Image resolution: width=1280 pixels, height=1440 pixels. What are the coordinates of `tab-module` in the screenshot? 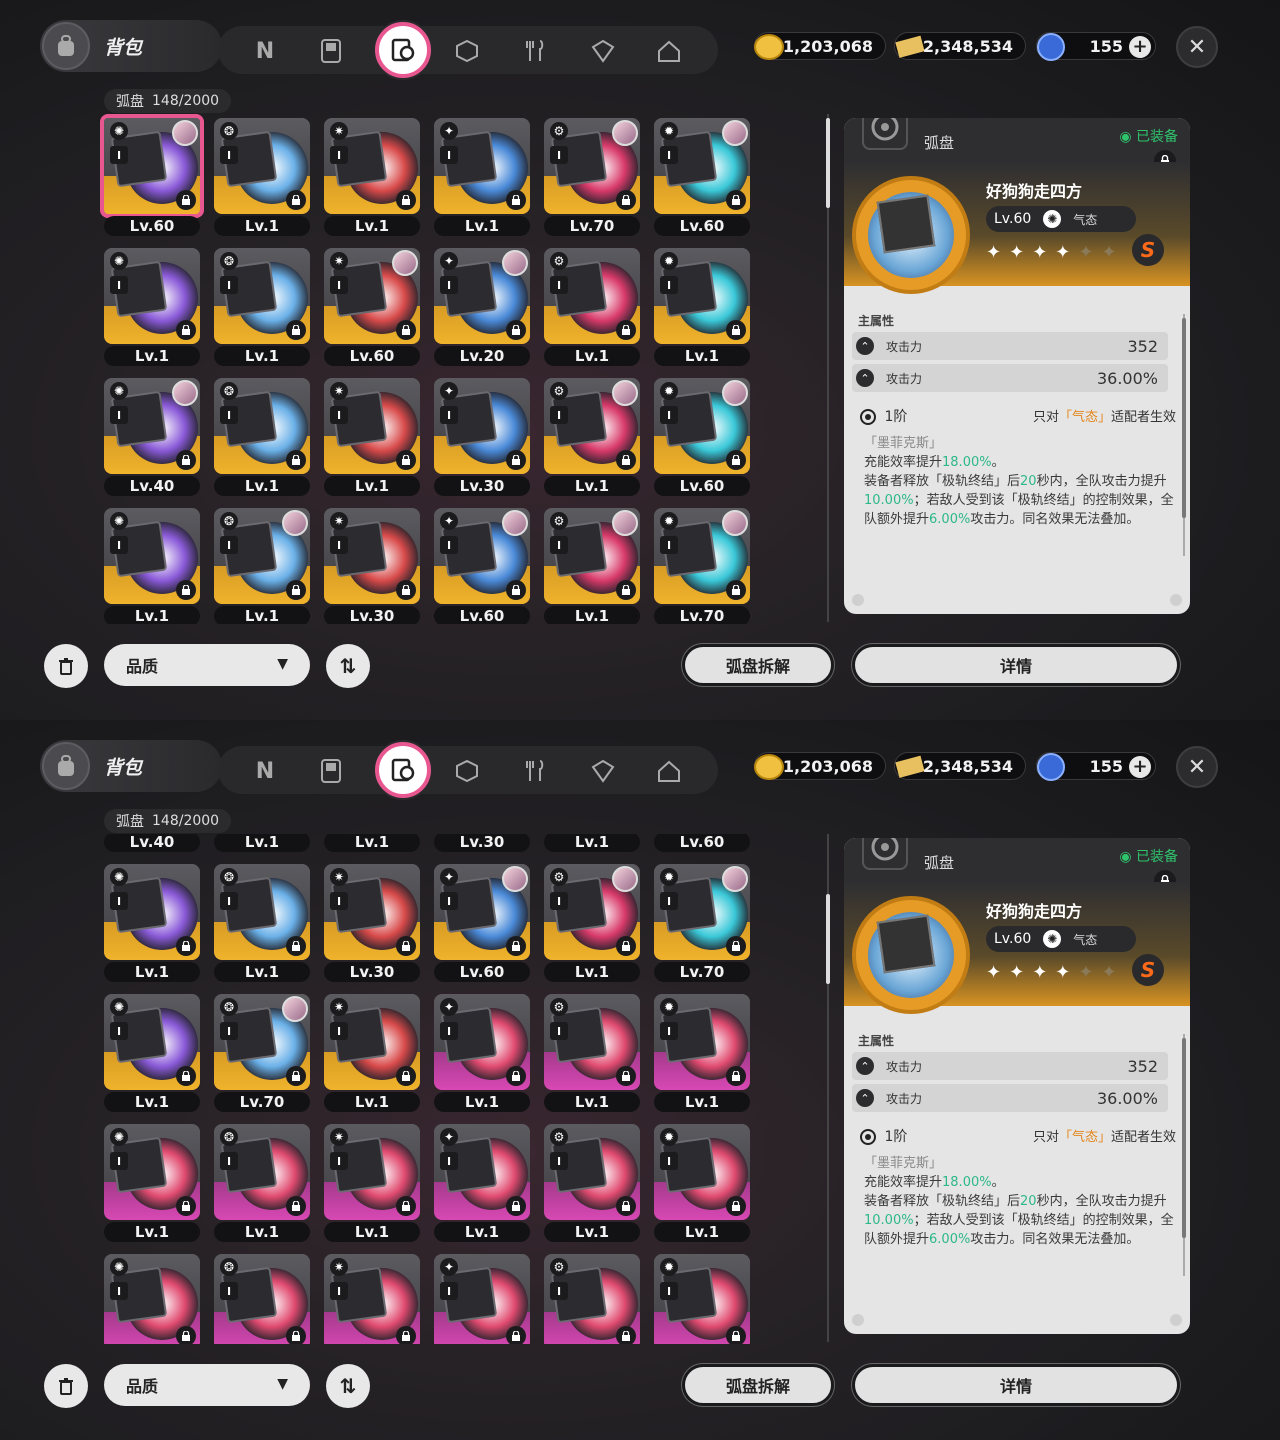 It's located at (603, 51).